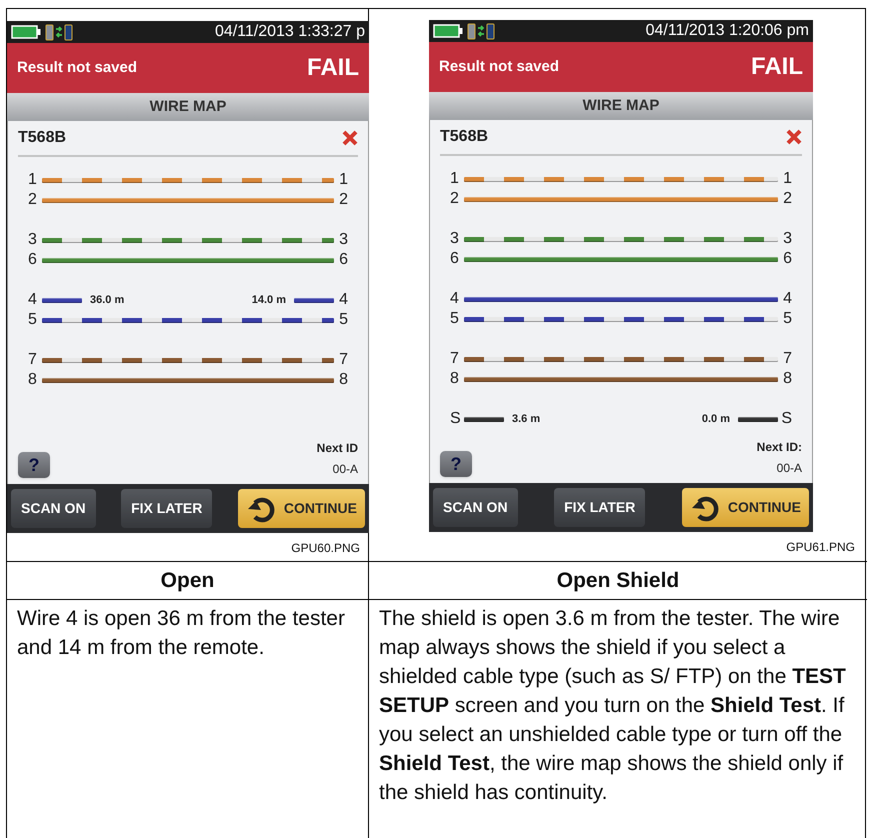 The width and height of the screenshot is (872, 838). Describe the element at coordinates (526, 419) in the screenshot. I see `length-reading: 3.6 m` at that location.